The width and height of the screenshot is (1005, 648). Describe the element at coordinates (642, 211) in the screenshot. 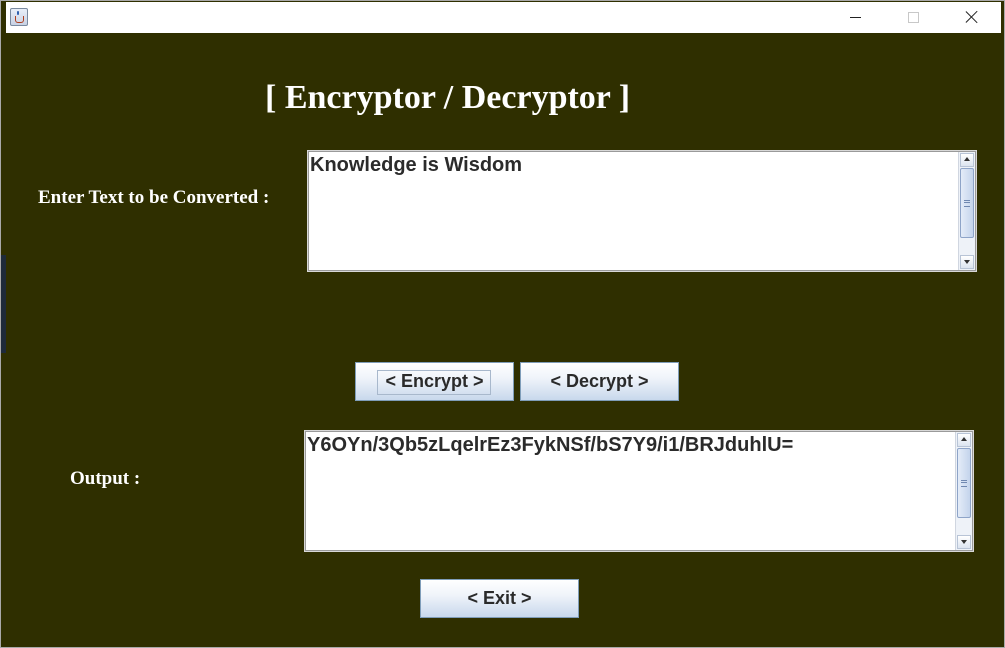

I see `input-textarea: Knowledge is Wisdom` at that location.